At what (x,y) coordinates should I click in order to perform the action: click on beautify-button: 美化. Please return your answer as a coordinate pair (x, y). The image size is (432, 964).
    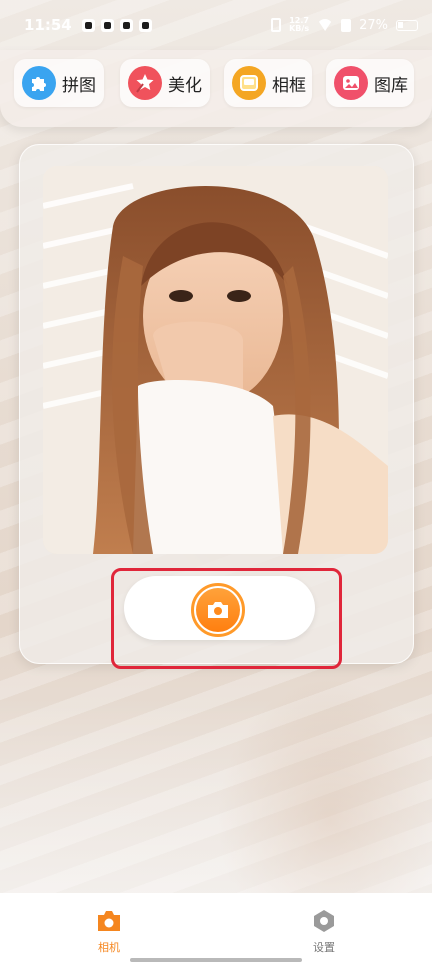
    Looking at the image, I should click on (165, 83).